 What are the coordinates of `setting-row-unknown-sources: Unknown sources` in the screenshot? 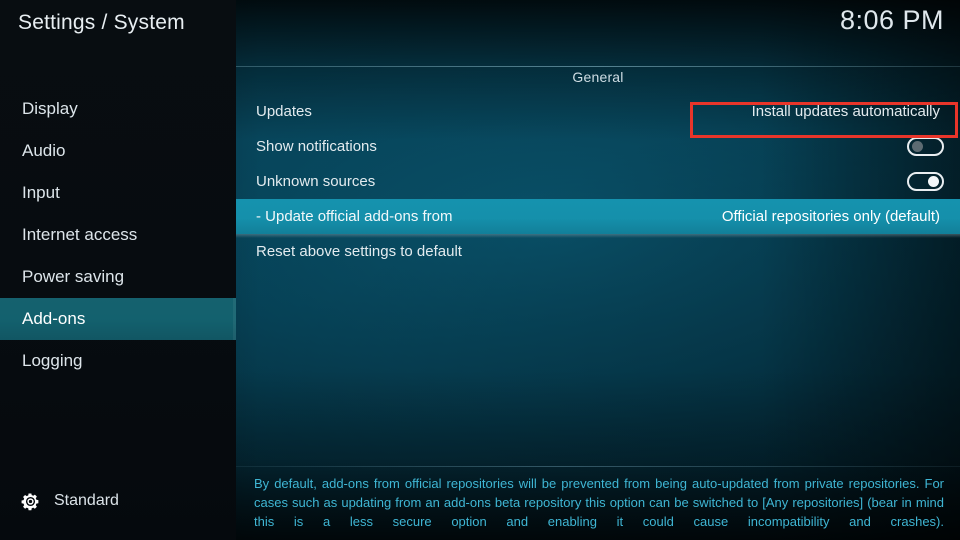 It's located at (598, 181).